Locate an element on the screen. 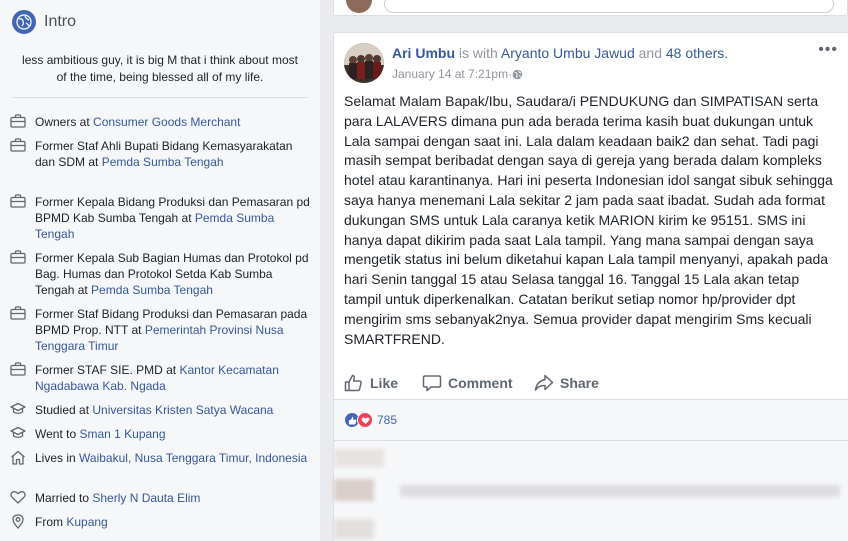 This screenshot has width=848, height=541. reaction-count: 785 is located at coordinates (387, 420).